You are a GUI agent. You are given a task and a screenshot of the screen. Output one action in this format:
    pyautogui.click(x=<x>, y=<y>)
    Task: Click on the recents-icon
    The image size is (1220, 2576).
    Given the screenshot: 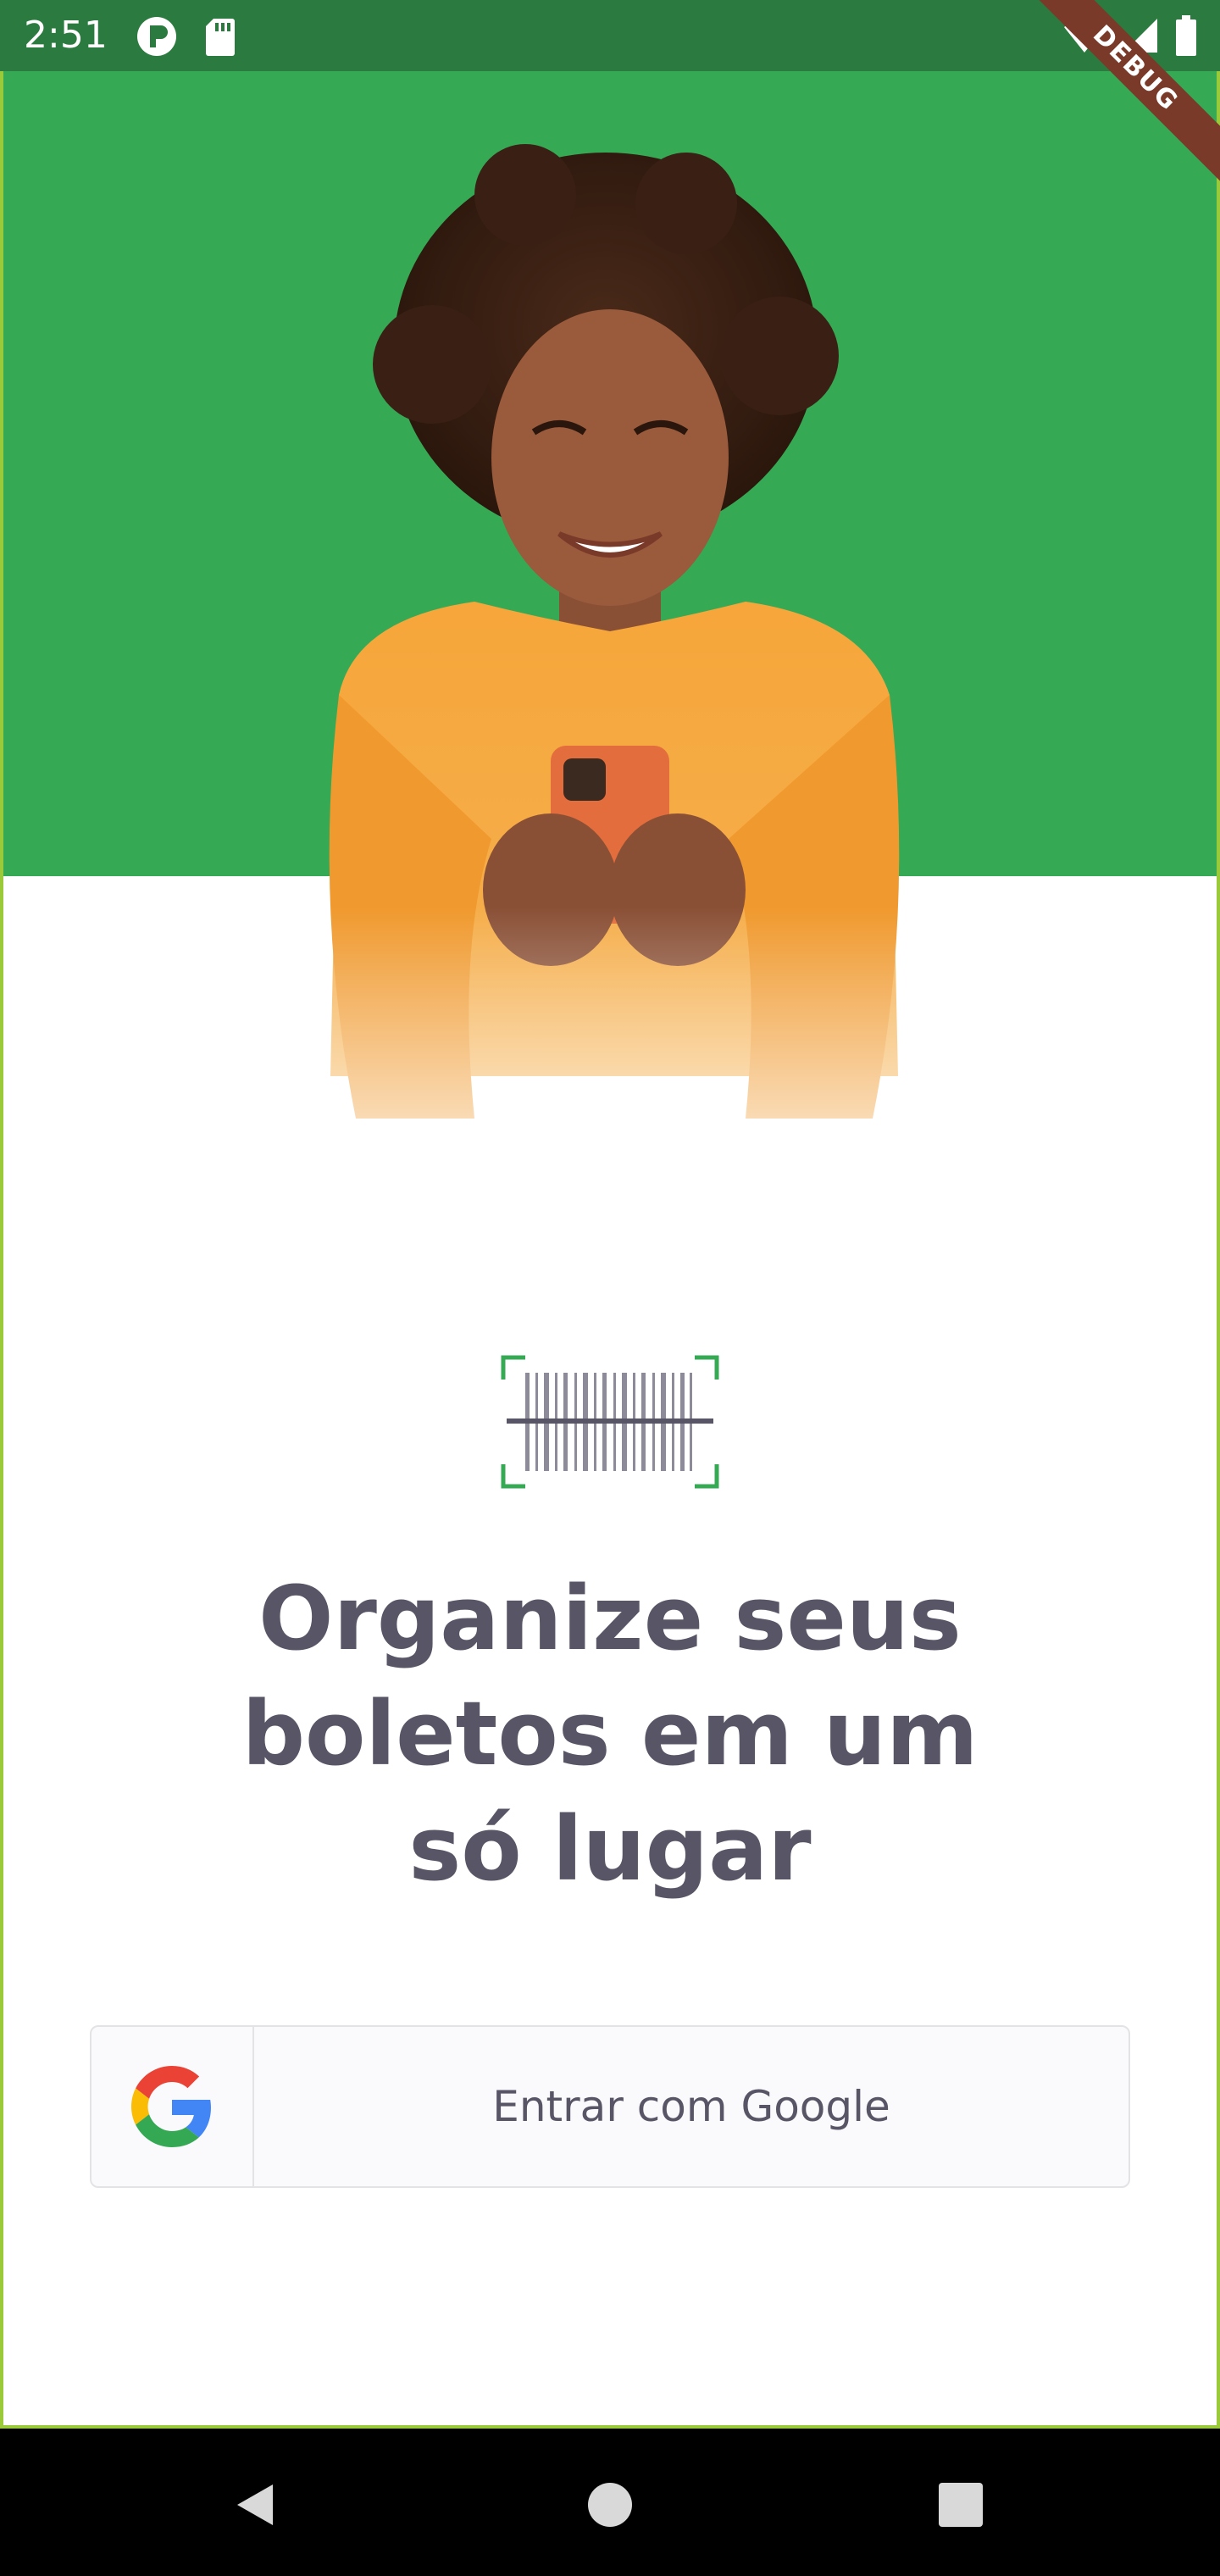 What is the action you would take?
    pyautogui.click(x=961, y=2505)
    